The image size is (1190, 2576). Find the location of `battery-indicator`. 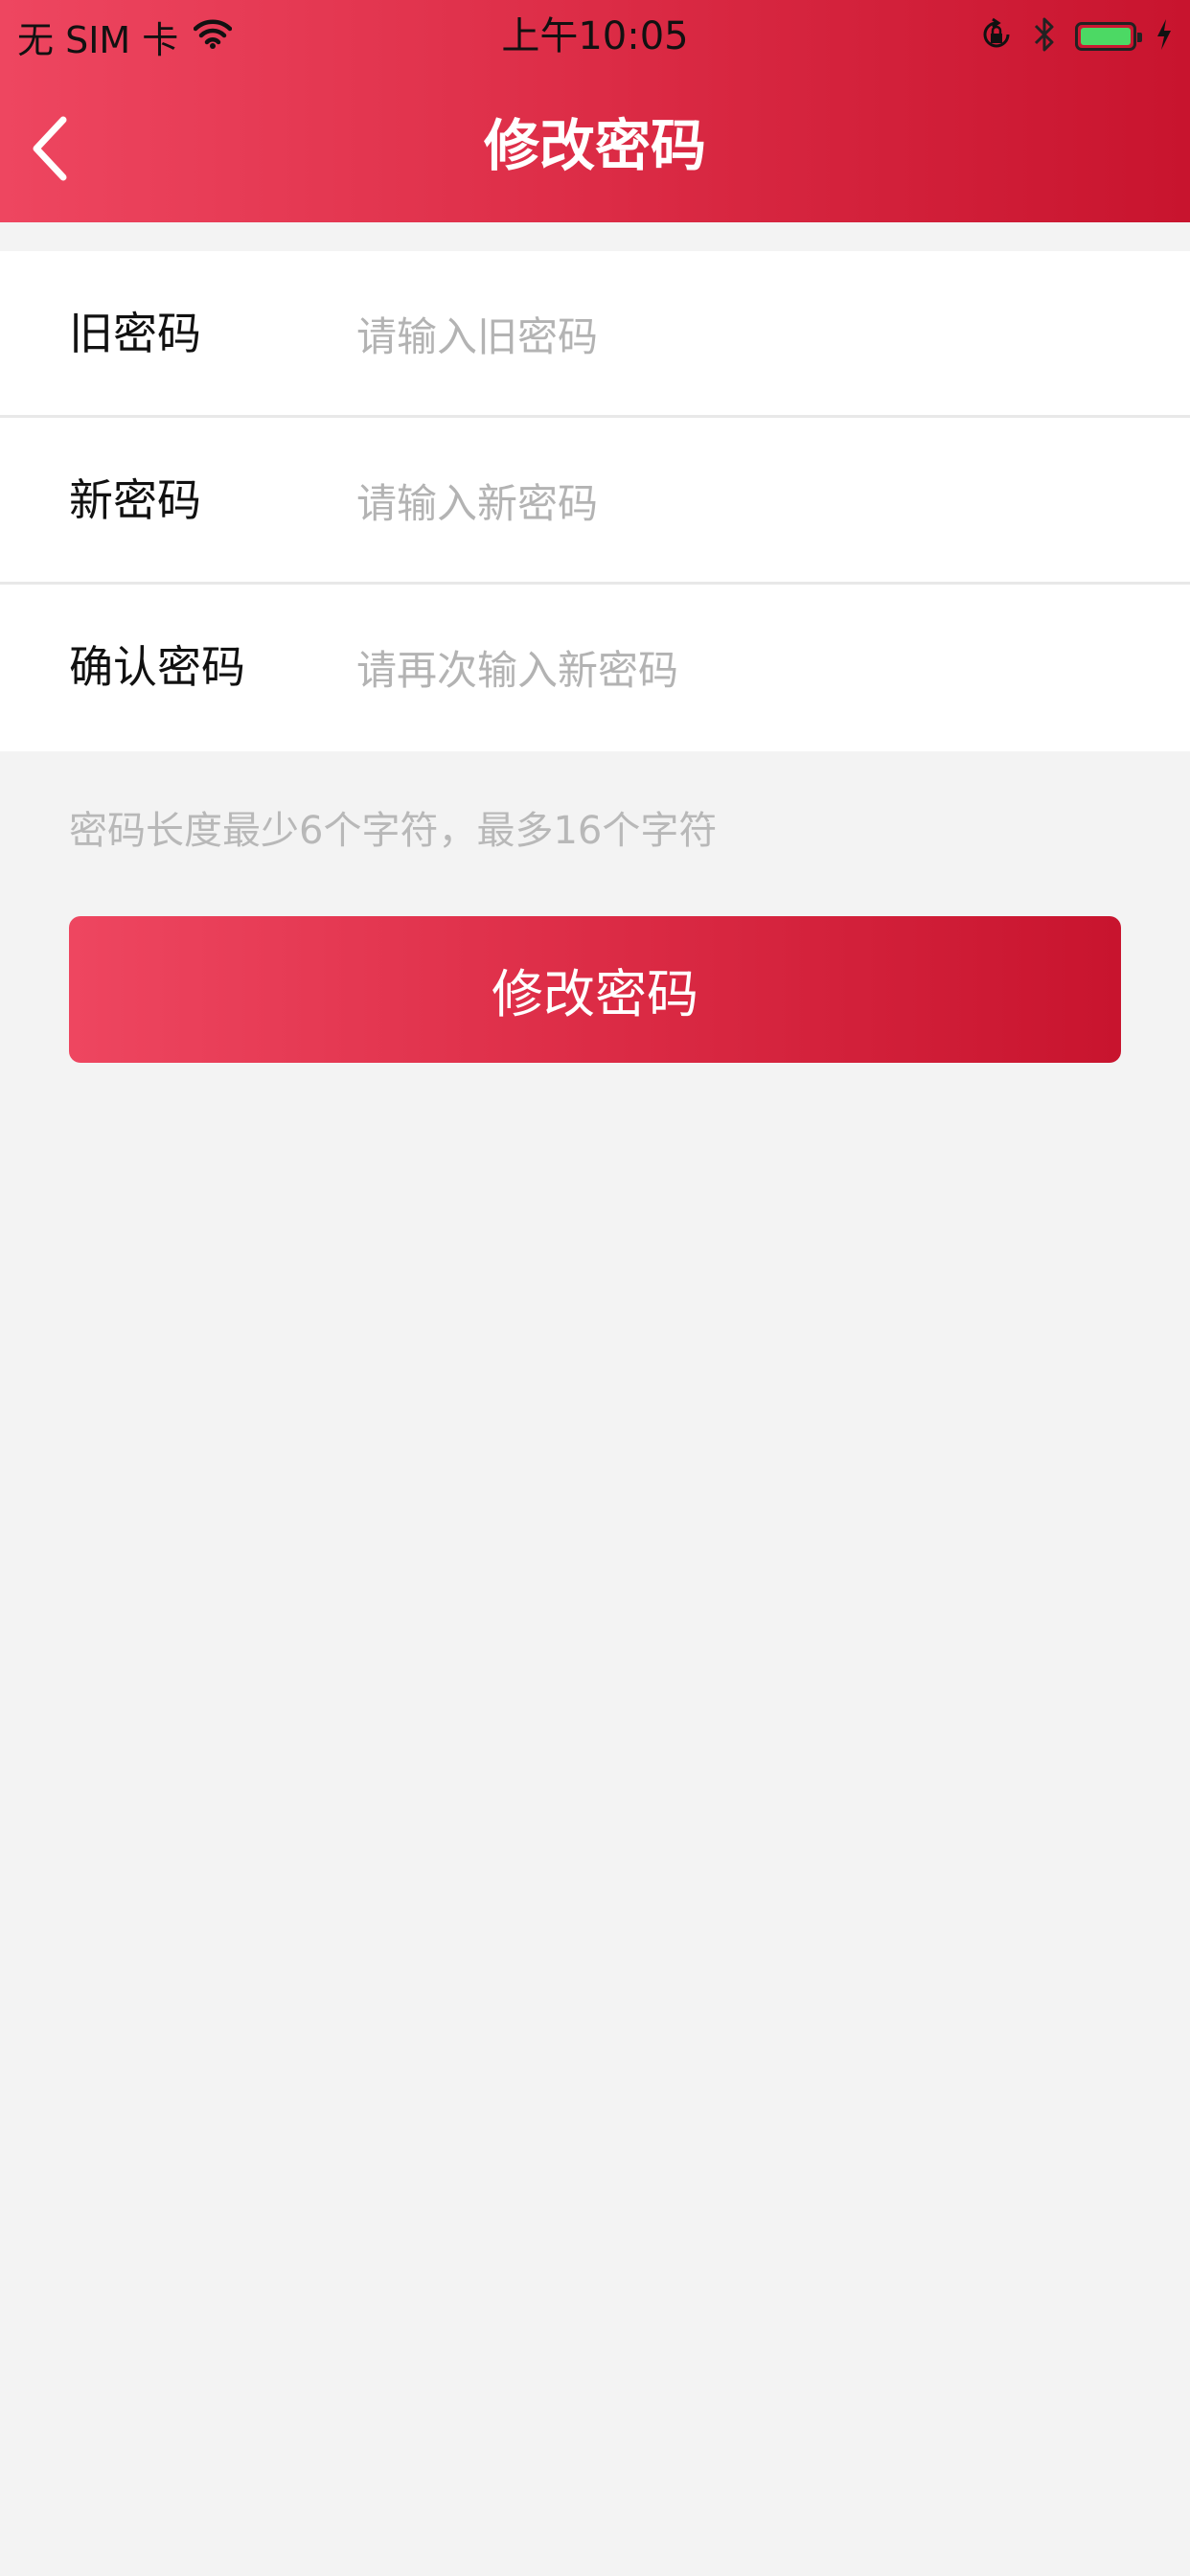

battery-indicator is located at coordinates (1108, 36).